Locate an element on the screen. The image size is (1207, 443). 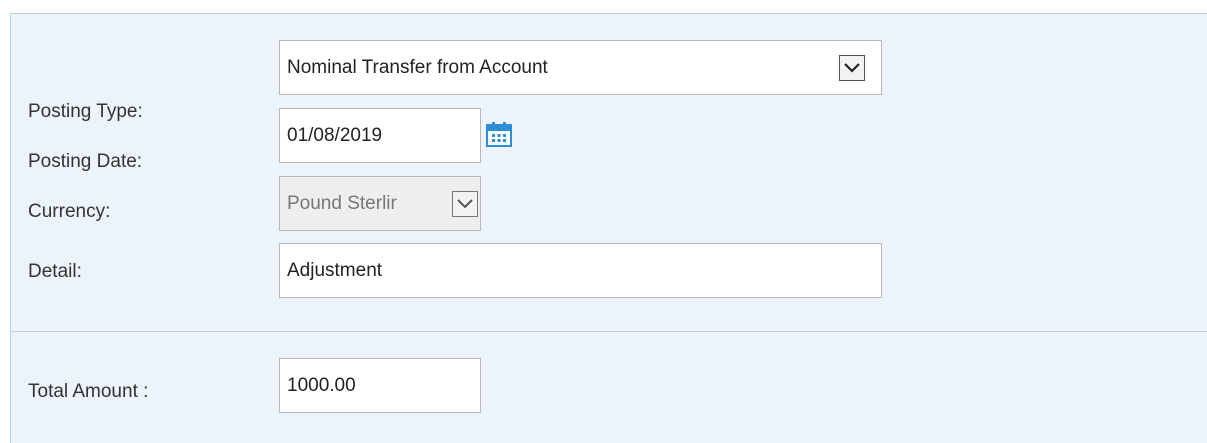
total-amount-value: 1000.00 is located at coordinates (321, 385).